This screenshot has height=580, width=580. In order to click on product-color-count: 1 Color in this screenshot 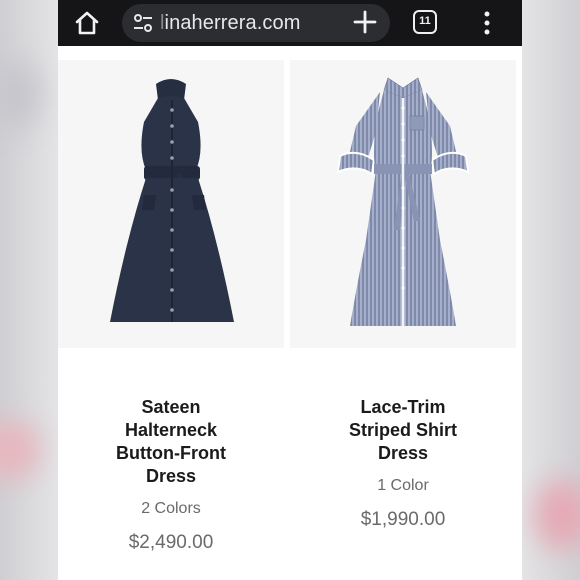, I will do `click(403, 485)`.